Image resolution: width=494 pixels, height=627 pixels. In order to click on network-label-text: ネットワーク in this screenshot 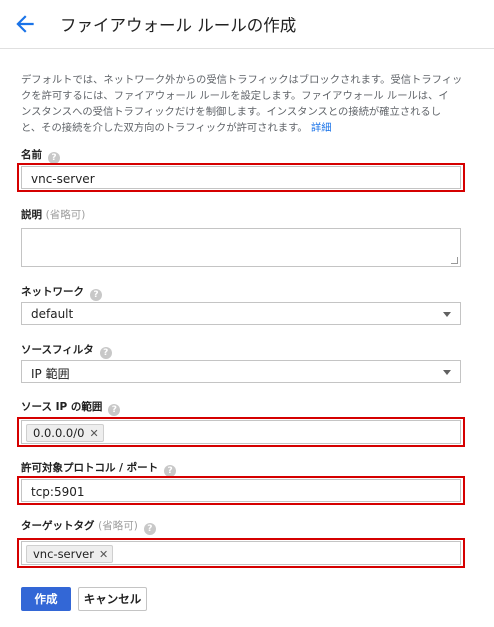, I will do `click(52, 292)`.